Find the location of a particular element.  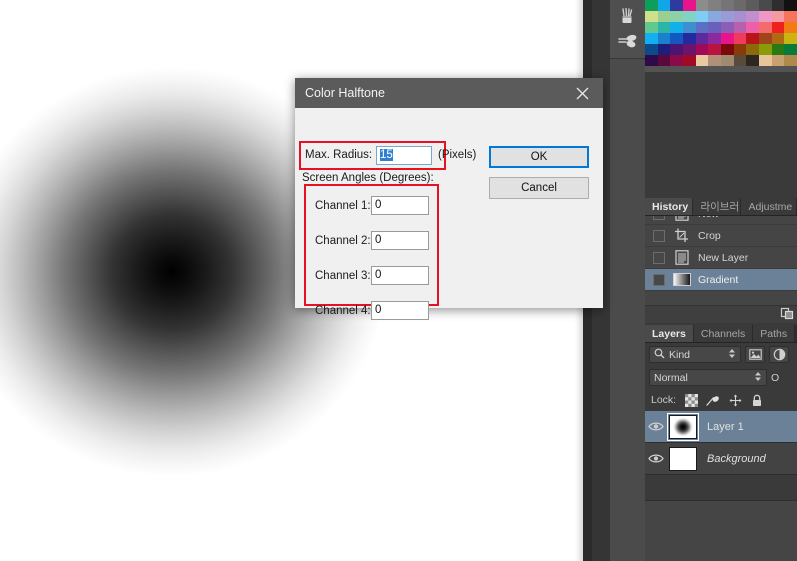

image-filter-icon is located at coordinates (755, 354).